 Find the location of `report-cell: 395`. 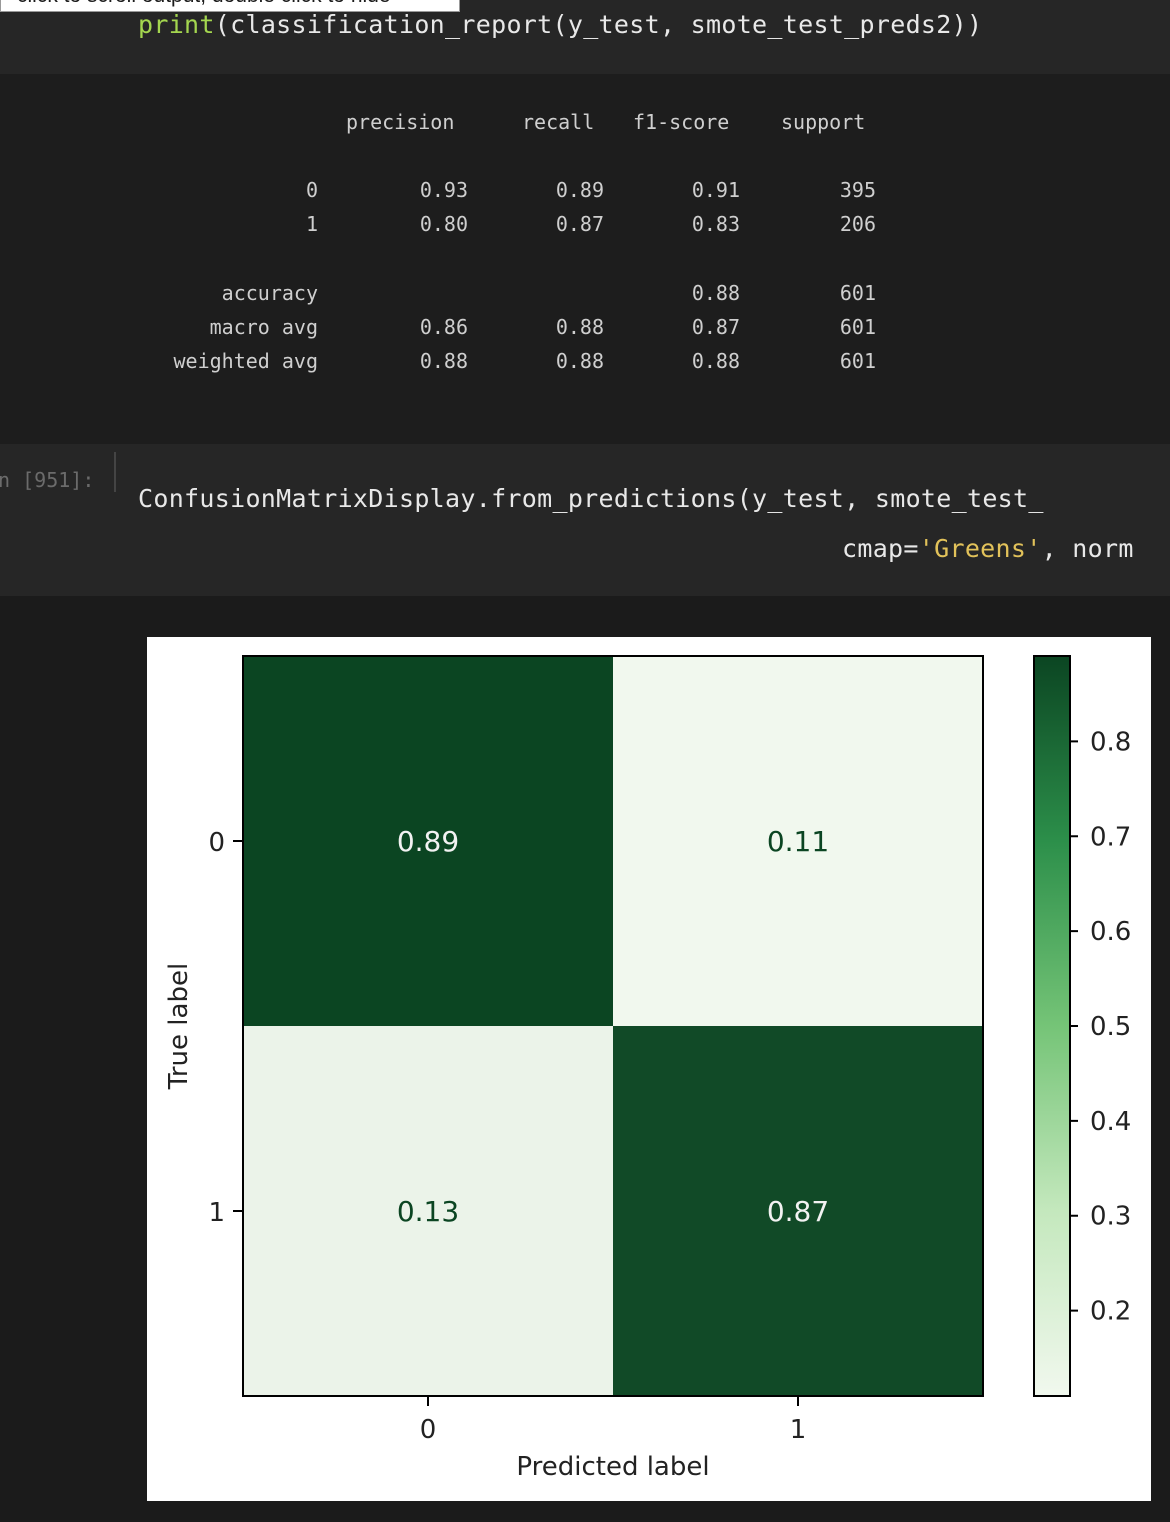

report-cell: 395 is located at coordinates (857, 190).